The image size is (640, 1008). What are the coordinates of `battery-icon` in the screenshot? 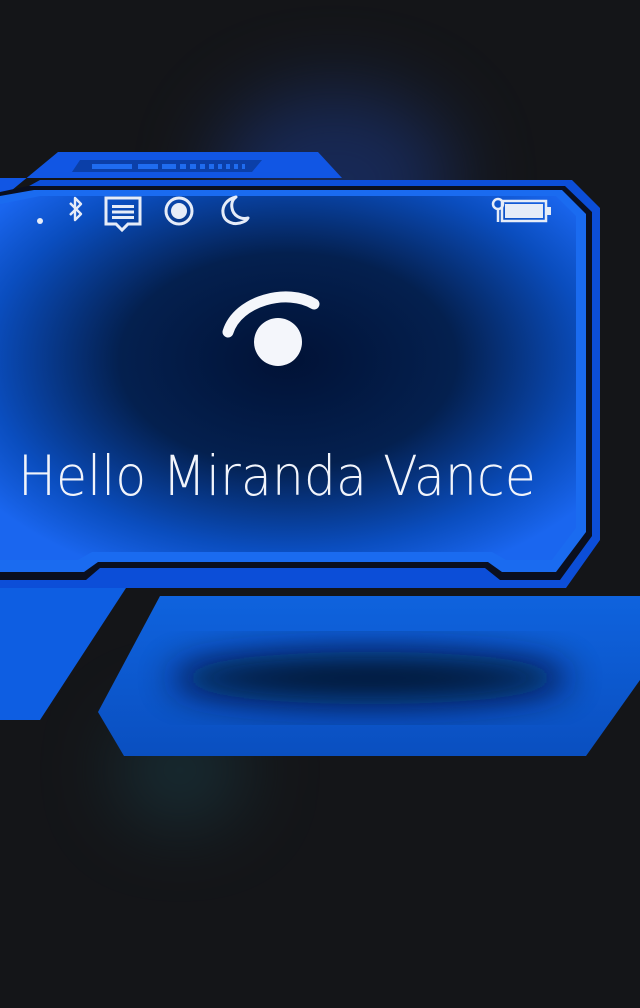 It's located at (525, 211).